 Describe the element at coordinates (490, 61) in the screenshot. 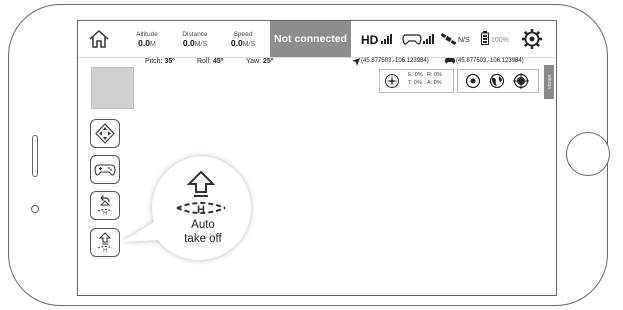

I see `controller-coordinates: (45.877503,-106.123984)` at that location.